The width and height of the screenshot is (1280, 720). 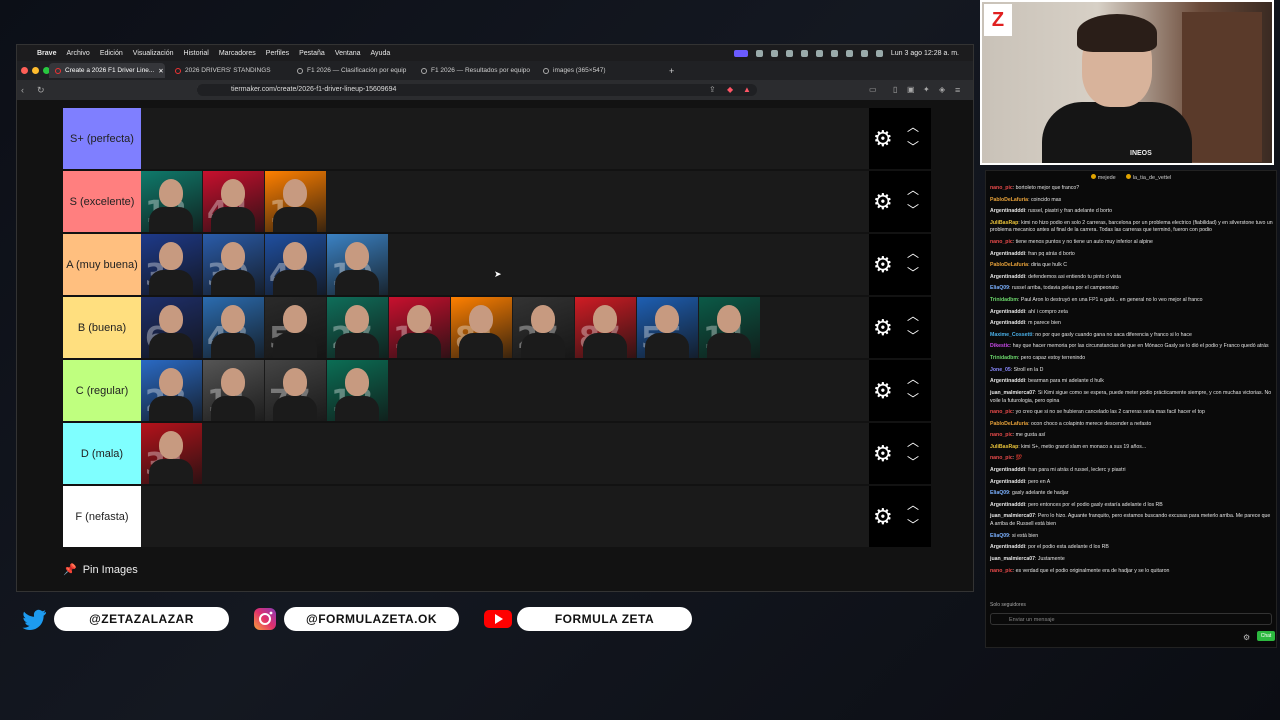 I want to click on driver-card: 14, so click(x=729, y=327).